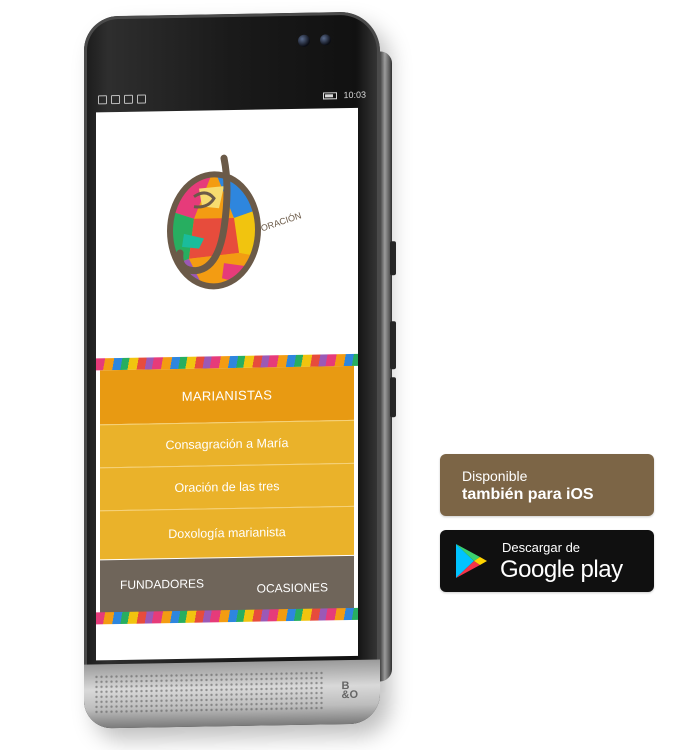 Image resolution: width=677 pixels, height=750 pixels. Describe the element at coordinates (354, 95) in the screenshot. I see `status-time: 10:03` at that location.